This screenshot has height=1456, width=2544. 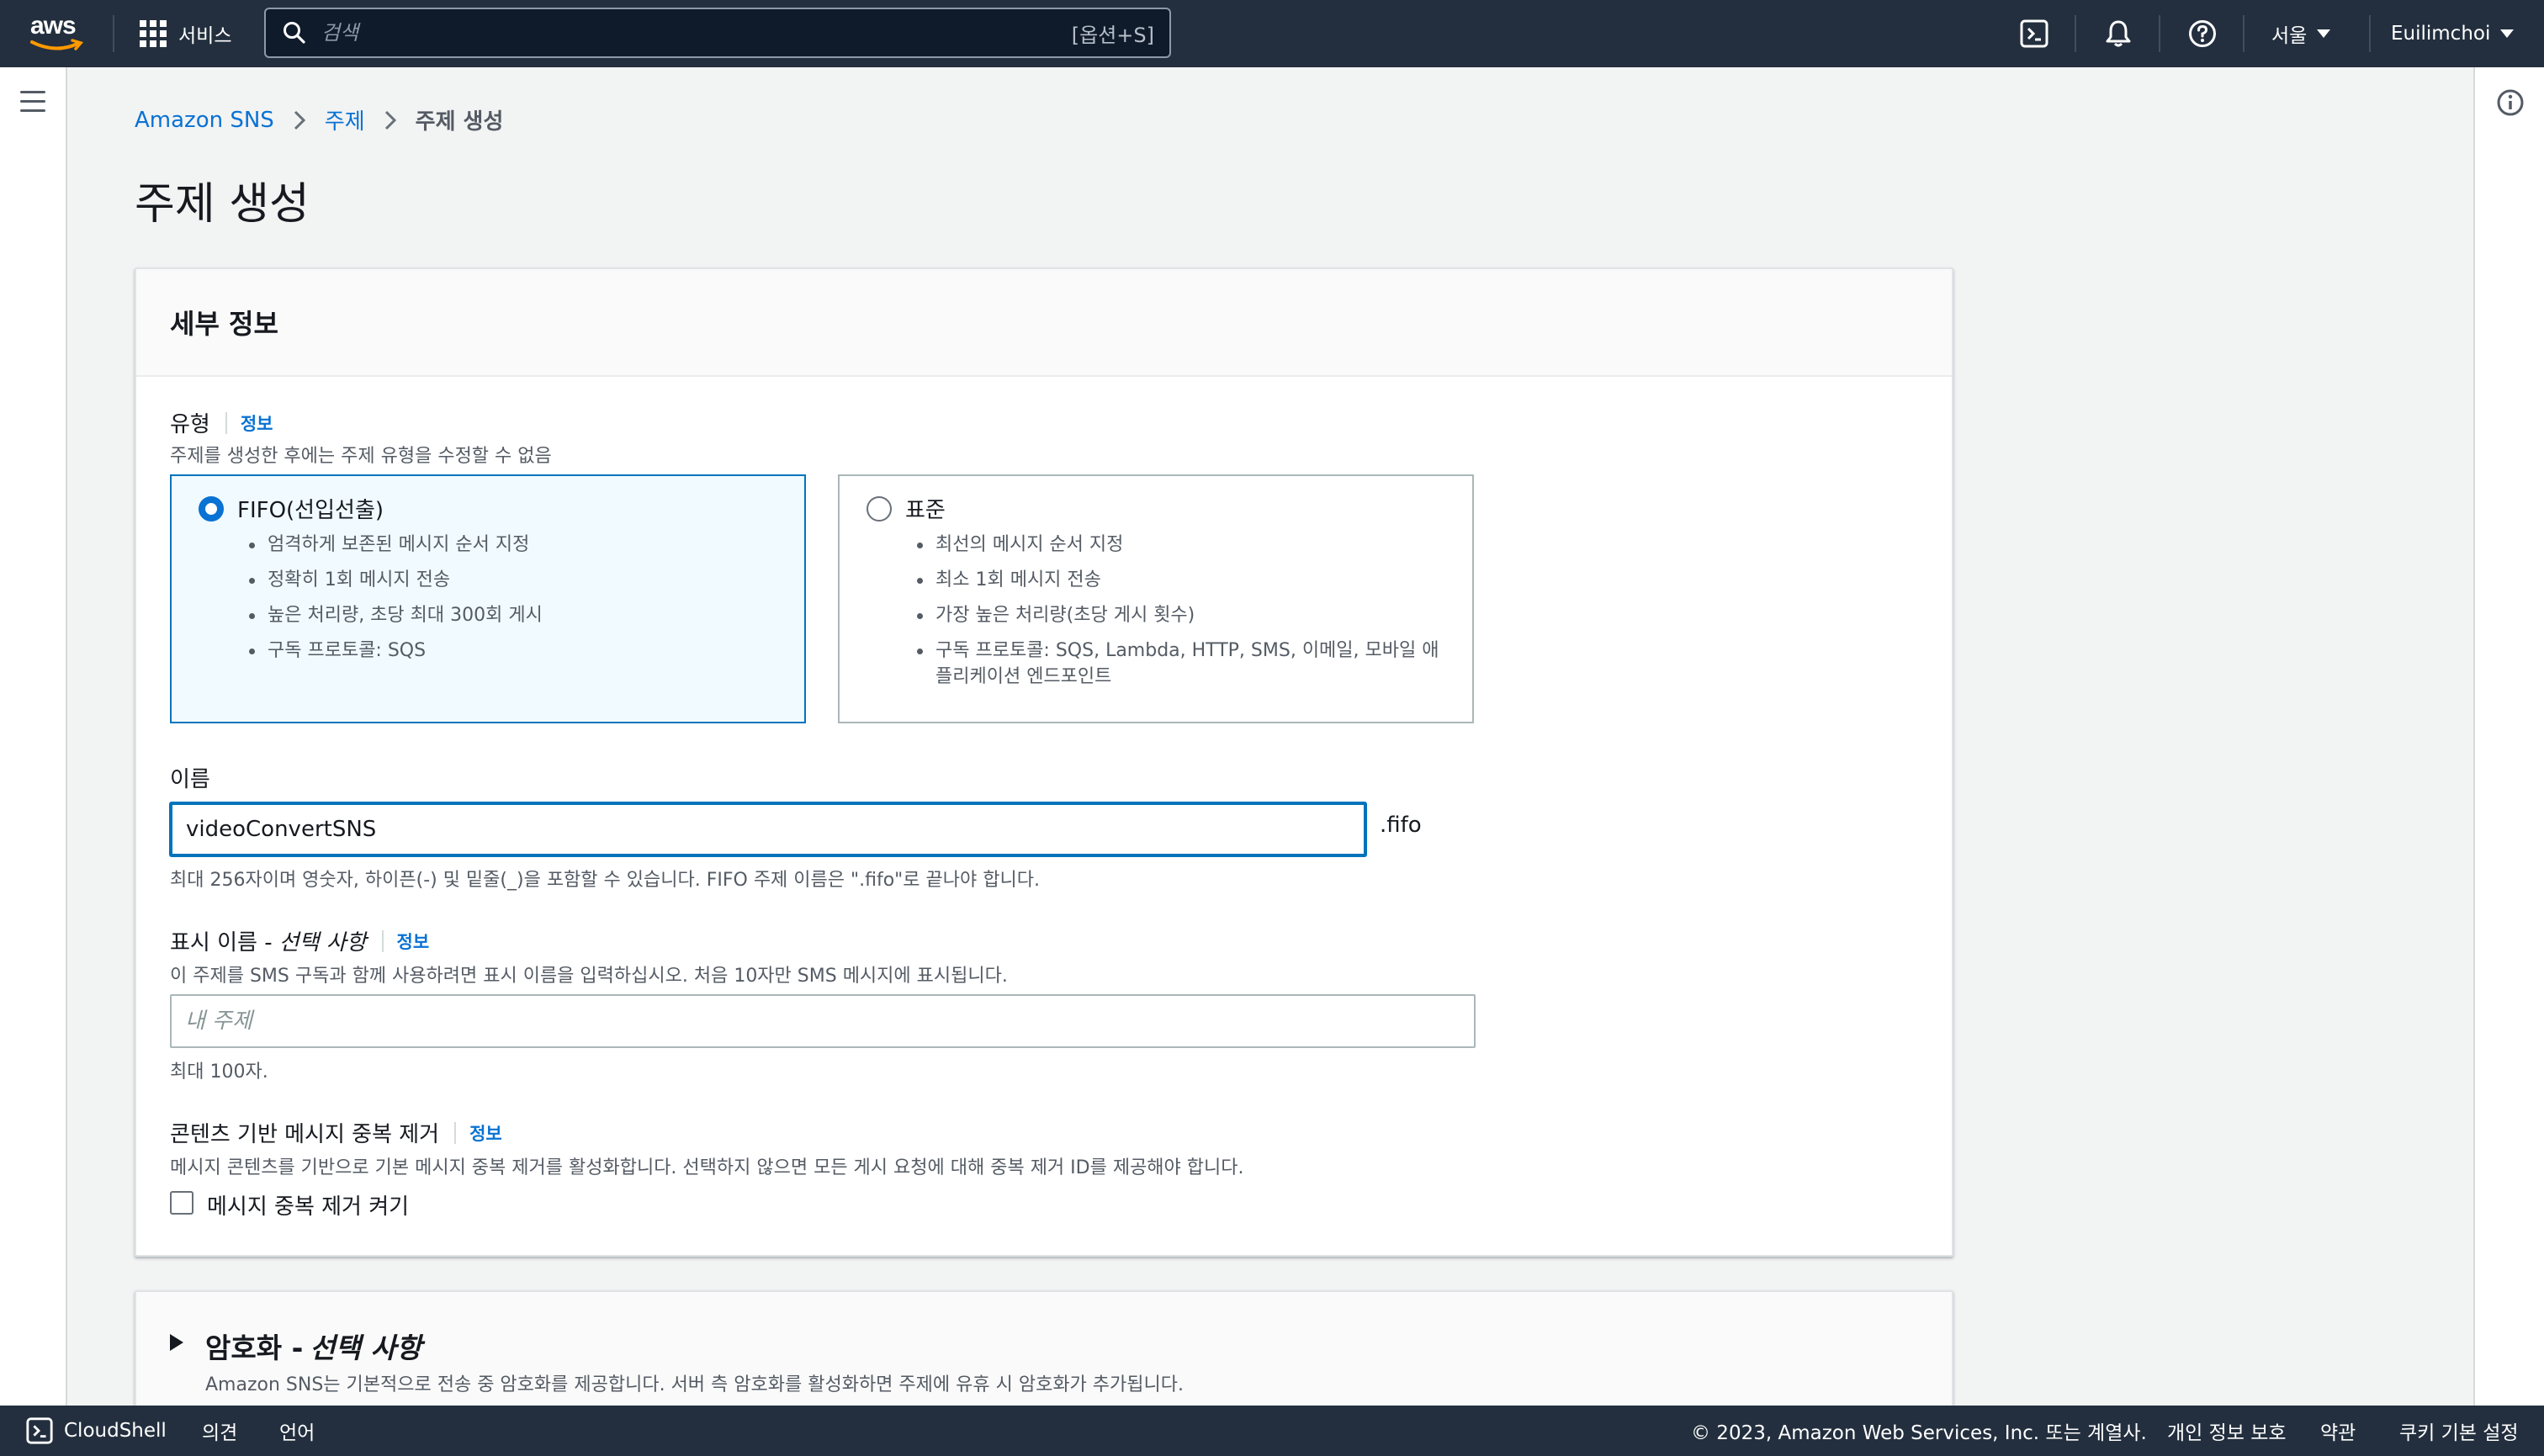 What do you see at coordinates (1112, 35) in the screenshot?
I see `search-shortcut: [옵션+S]` at bounding box center [1112, 35].